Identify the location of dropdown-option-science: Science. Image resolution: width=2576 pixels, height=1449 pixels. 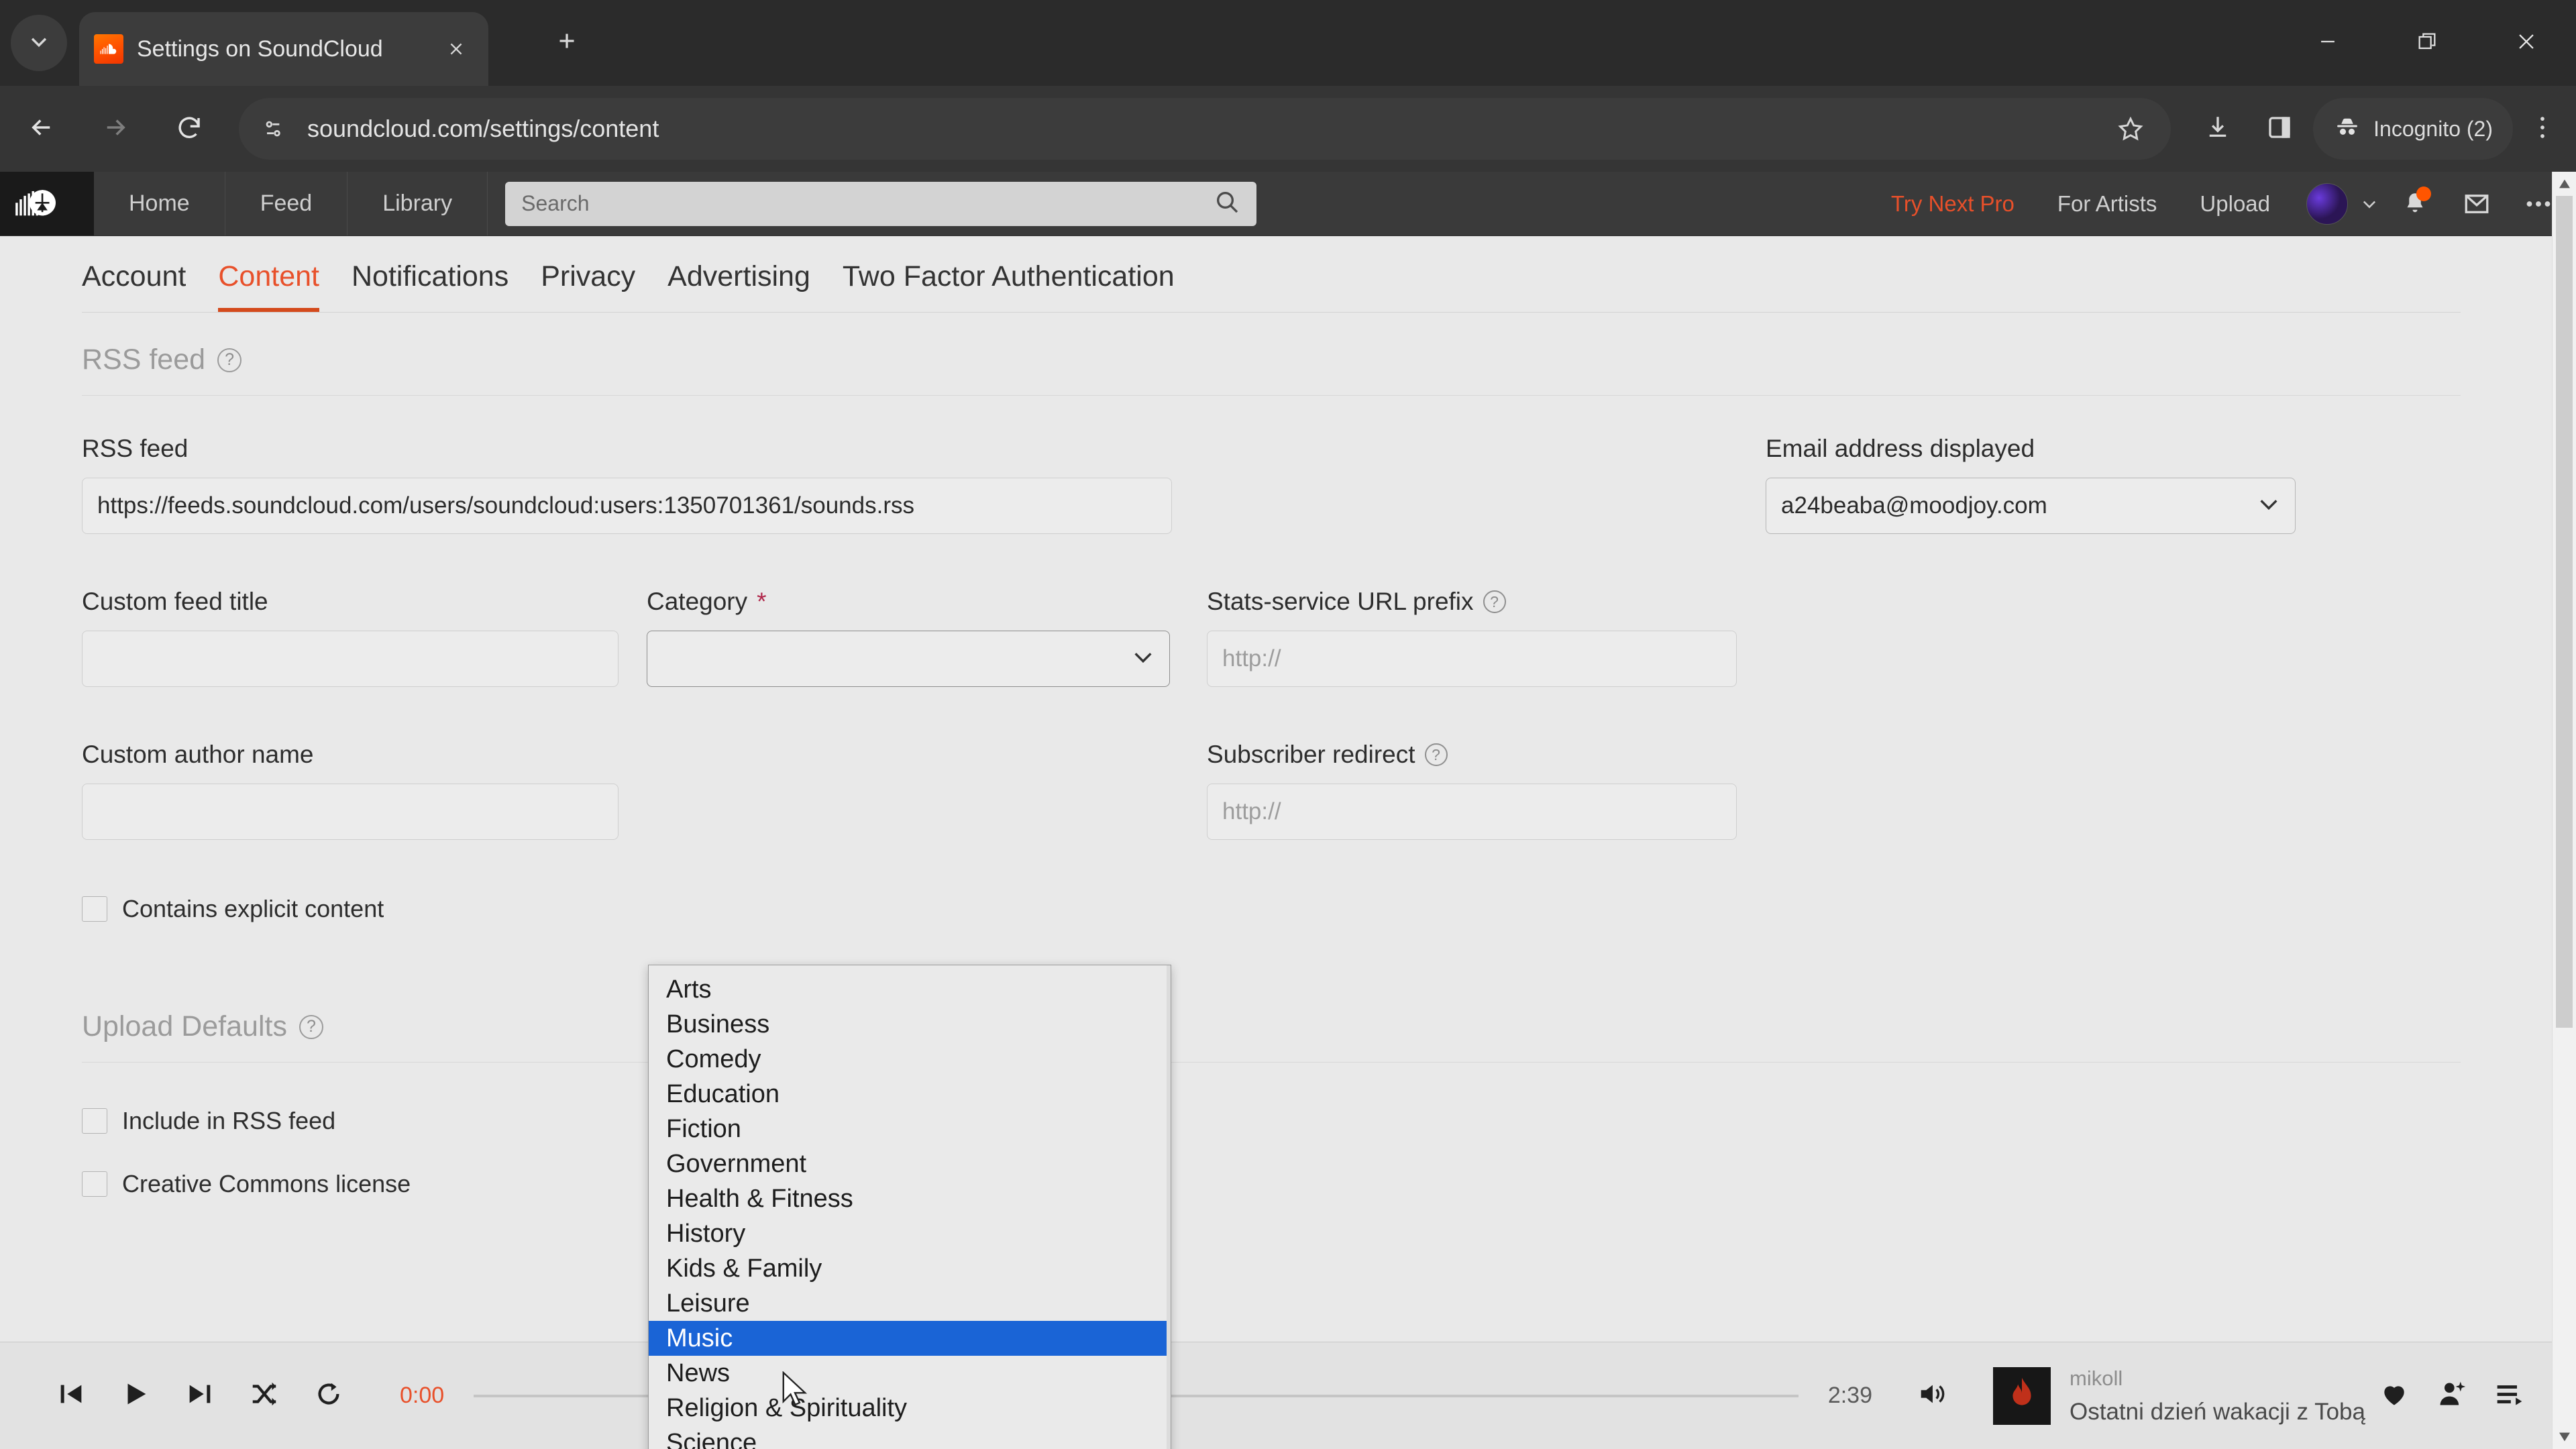
(910, 1437).